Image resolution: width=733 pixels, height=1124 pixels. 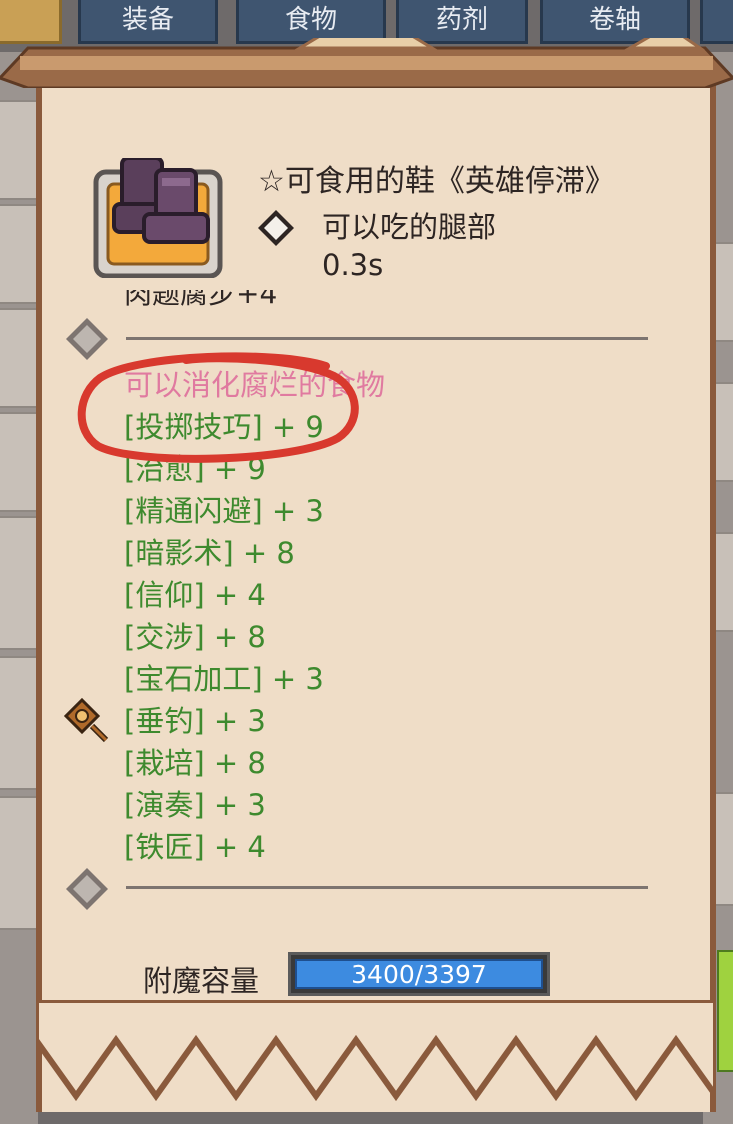 What do you see at coordinates (376, 1051) in the screenshot?
I see `panel-bottom-zigzag` at bounding box center [376, 1051].